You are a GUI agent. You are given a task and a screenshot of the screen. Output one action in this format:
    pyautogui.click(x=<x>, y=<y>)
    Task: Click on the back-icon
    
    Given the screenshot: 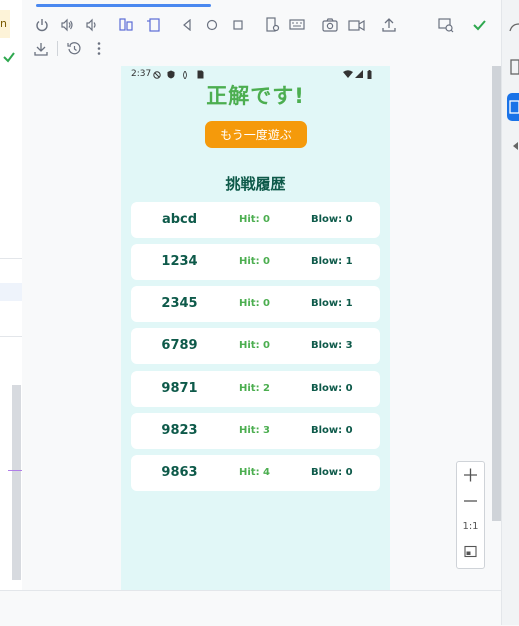 What is the action you would take?
    pyautogui.click(x=187, y=25)
    